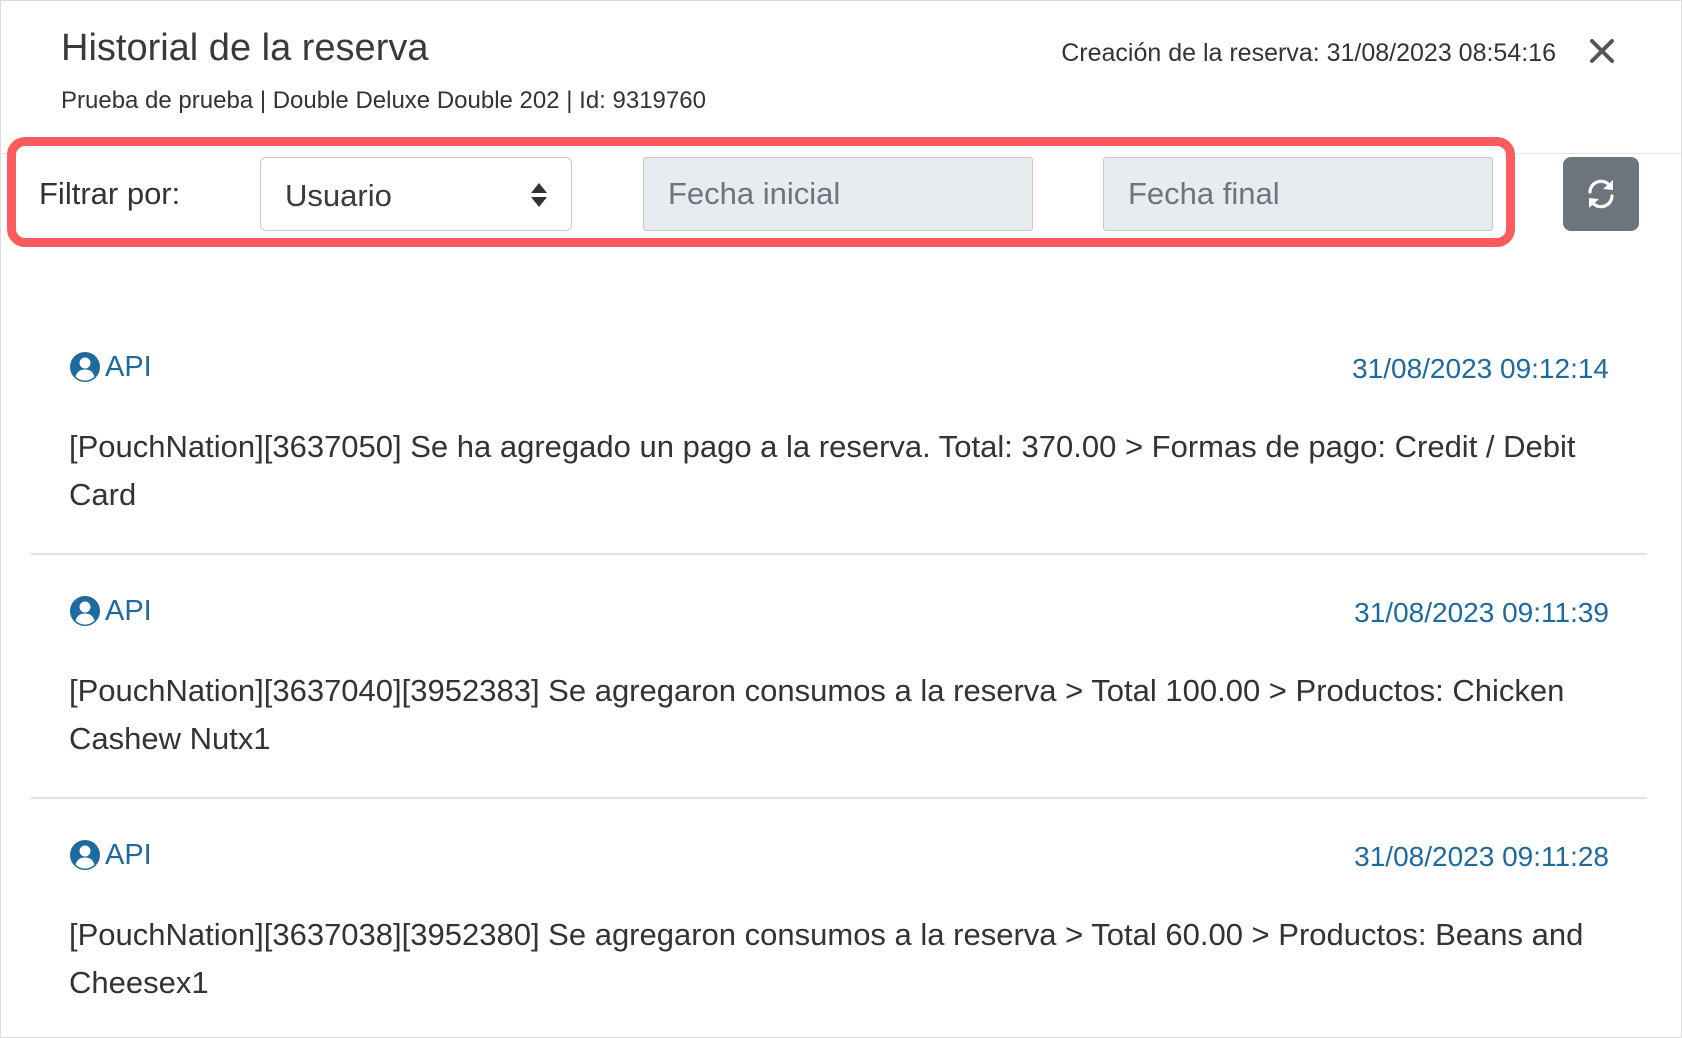  What do you see at coordinates (1480, 368) in the screenshot?
I see `entry-timestamp: 31/08/2023 09:12:14` at bounding box center [1480, 368].